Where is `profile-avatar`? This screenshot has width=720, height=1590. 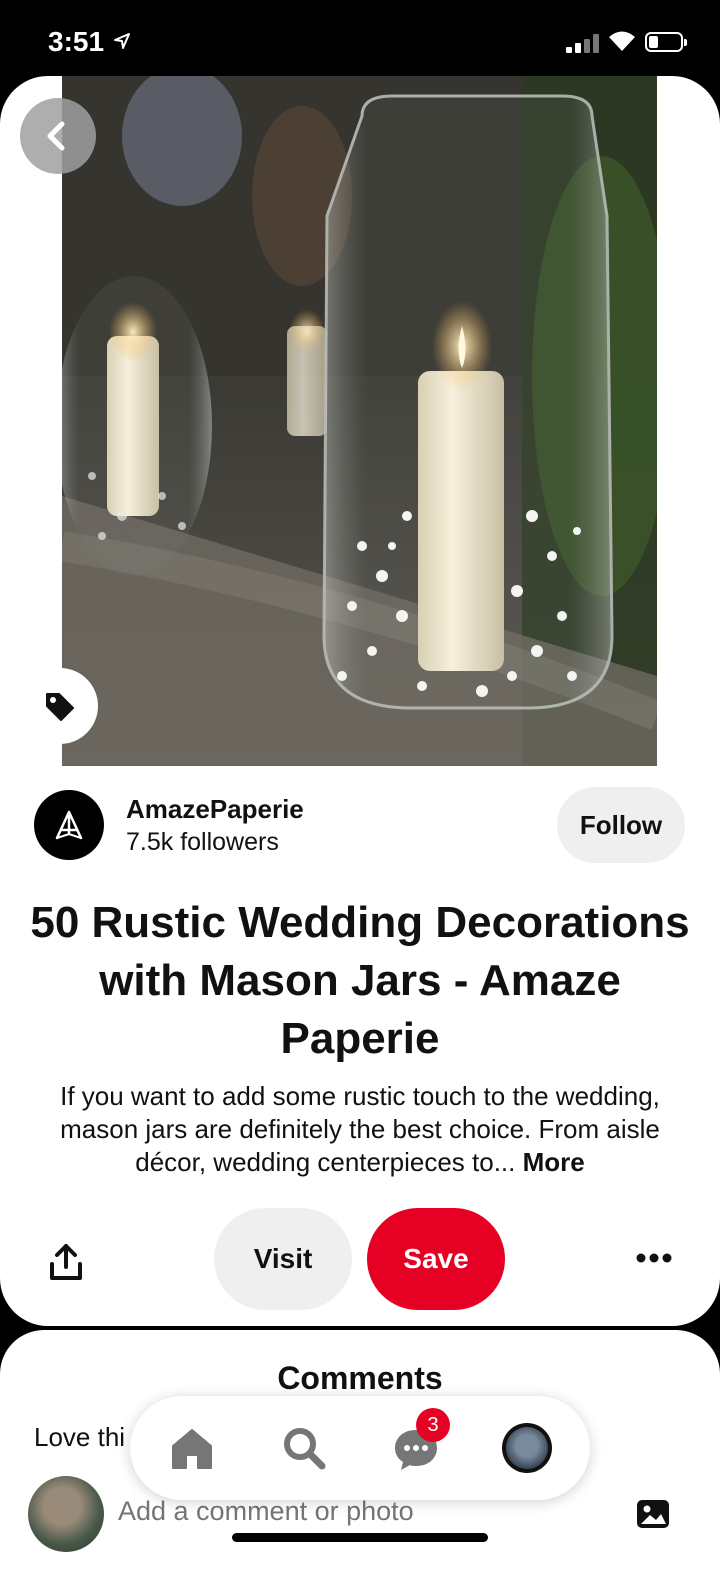
profile-avatar is located at coordinates (527, 1448).